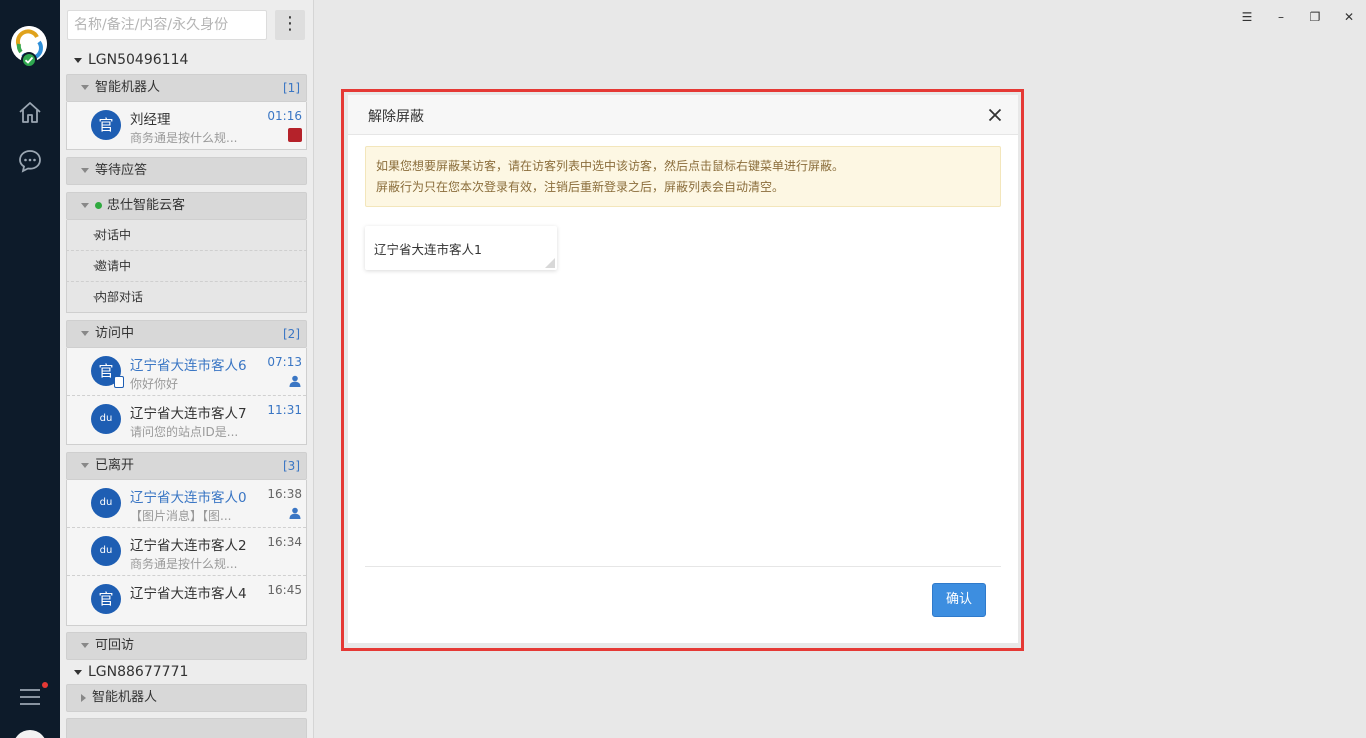 This screenshot has width=1366, height=738. I want to click on chat-icon, so click(30, 161).